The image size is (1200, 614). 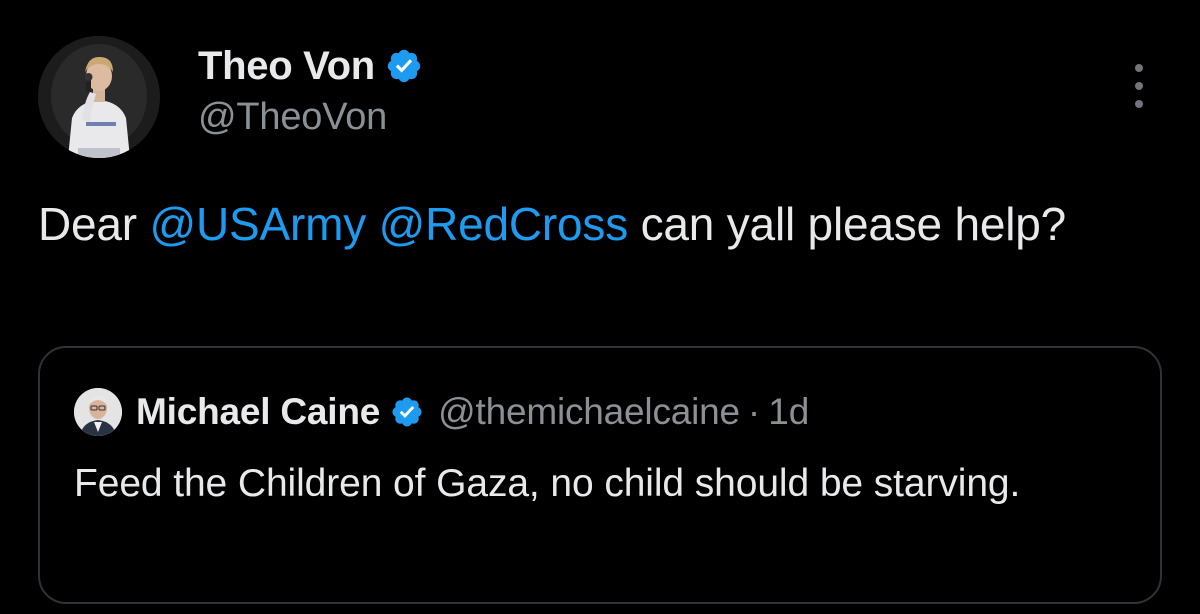 I want to click on mention-redcross: @RedCross, so click(x=504, y=224).